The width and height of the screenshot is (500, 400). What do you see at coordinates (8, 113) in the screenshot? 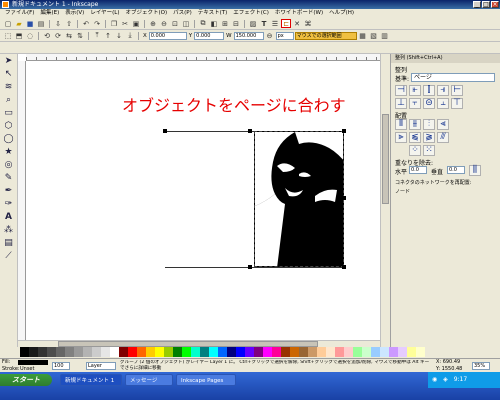
I see `rect-tool-icon: ▭` at bounding box center [8, 113].